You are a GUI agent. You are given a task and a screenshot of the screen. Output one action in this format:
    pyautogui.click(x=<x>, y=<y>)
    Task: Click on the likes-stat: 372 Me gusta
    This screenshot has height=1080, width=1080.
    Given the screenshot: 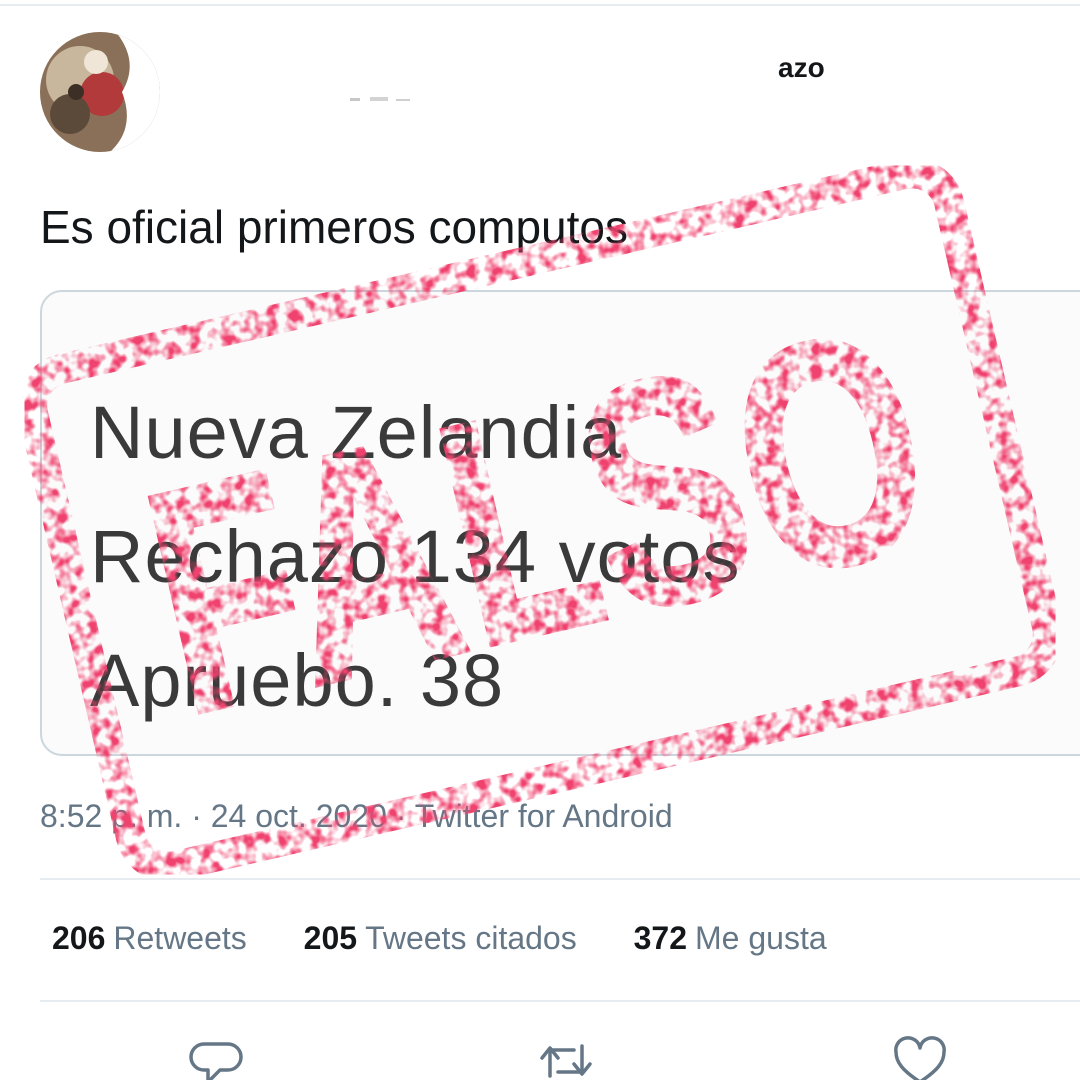 What is the action you would take?
    pyautogui.click(x=730, y=938)
    